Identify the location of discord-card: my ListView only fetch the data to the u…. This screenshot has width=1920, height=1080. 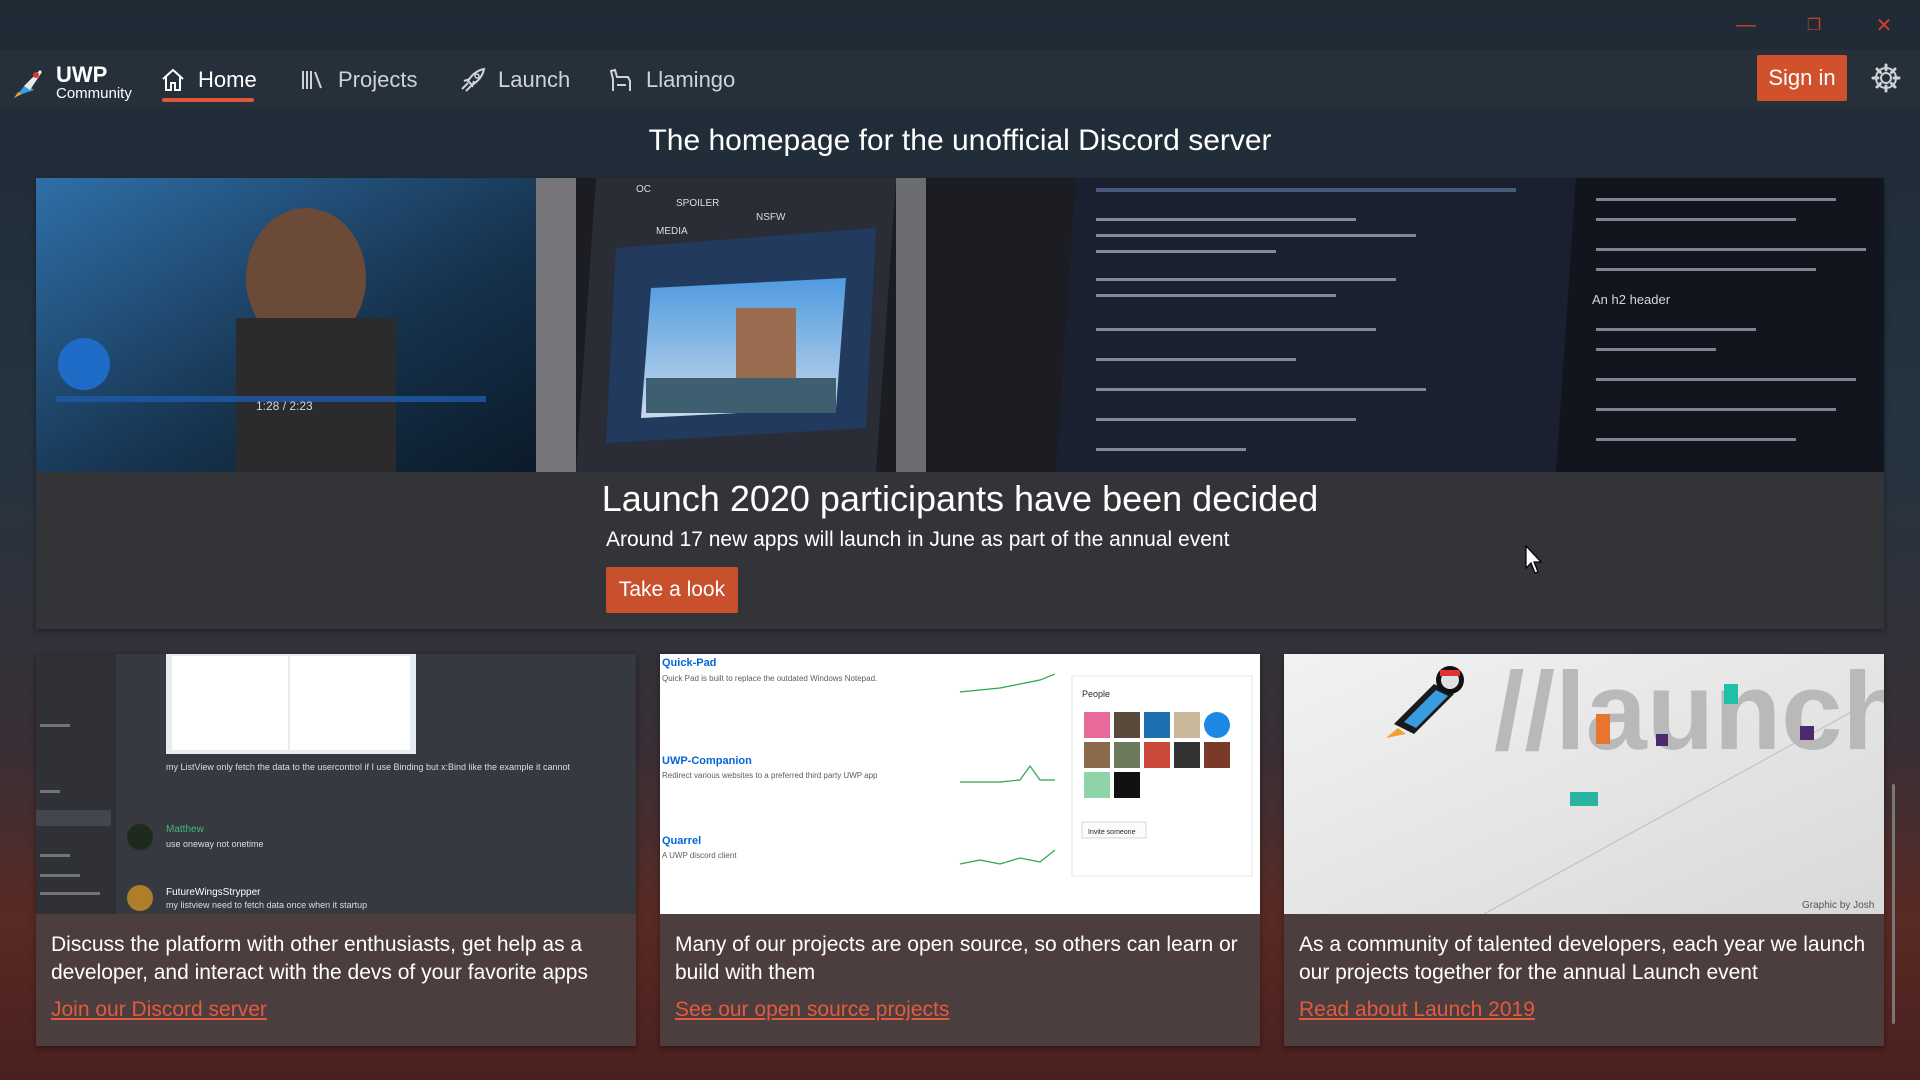
(336, 850).